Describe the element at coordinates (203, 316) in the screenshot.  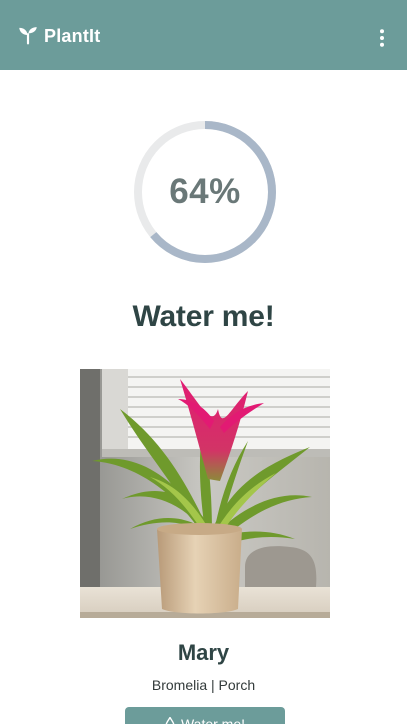
I see `status-title: Water me!` at that location.